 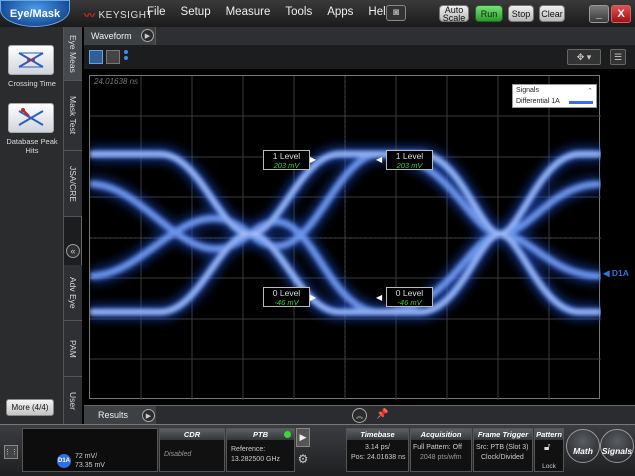 I want to click on ptb-status-led, so click(x=287, y=434).